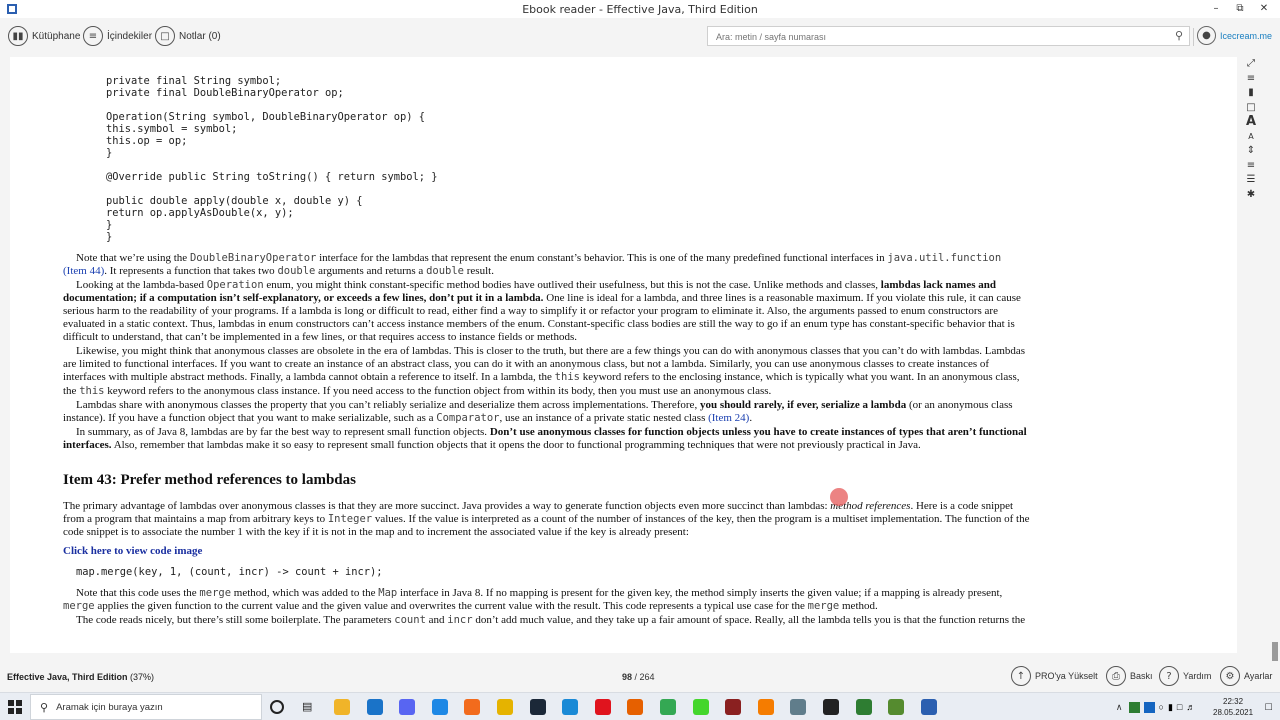 The height and width of the screenshot is (720, 1280). What do you see at coordinates (1251, 79) in the screenshot?
I see `list-icon: ≡` at bounding box center [1251, 79].